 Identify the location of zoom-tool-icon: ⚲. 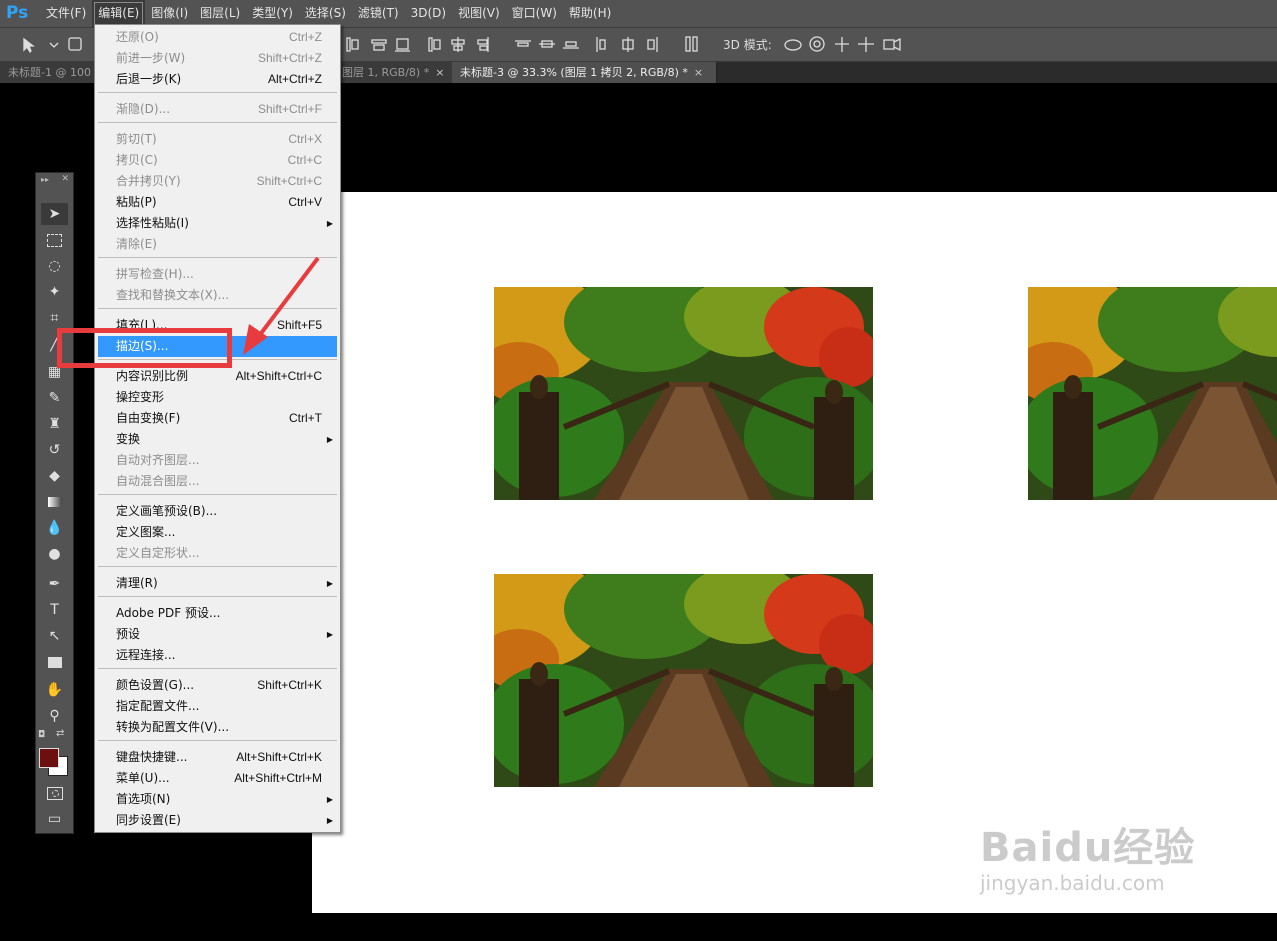
(54, 716).